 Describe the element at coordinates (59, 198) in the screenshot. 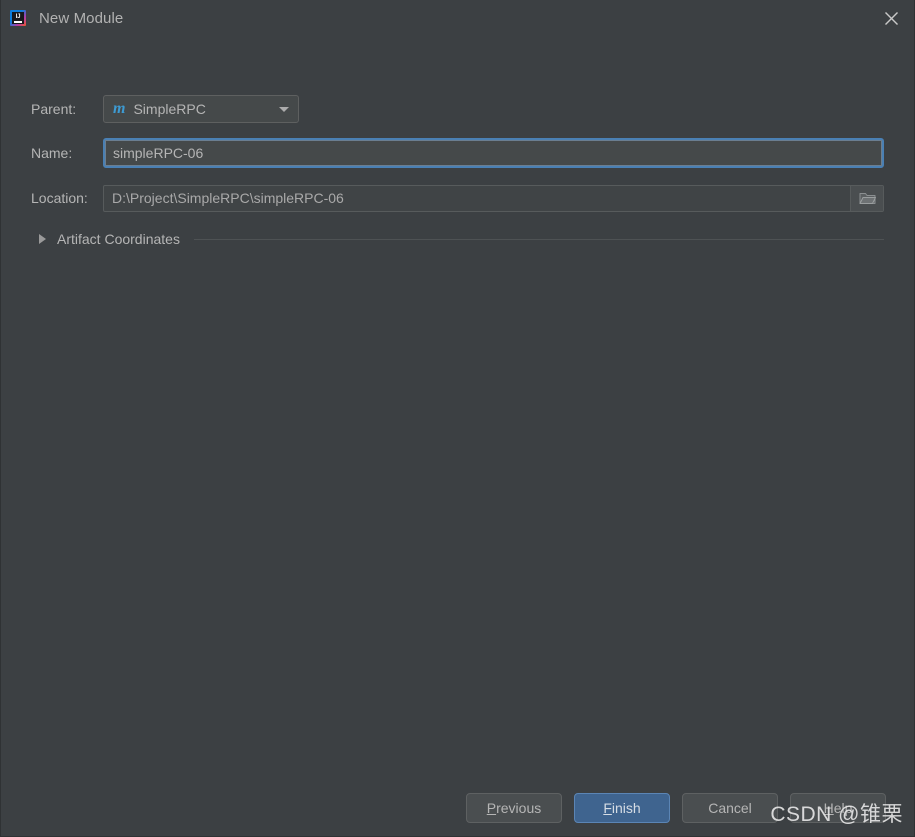

I see `location-label: Location:` at that location.